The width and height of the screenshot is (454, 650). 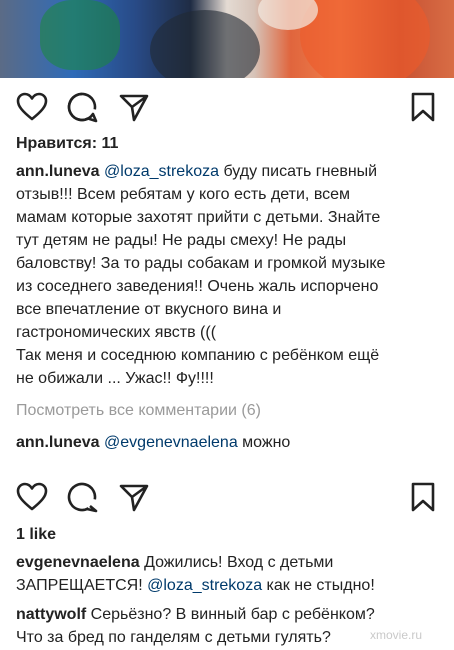 I want to click on caption-line: все впечатление от вкусного вина и, so click(x=149, y=309).